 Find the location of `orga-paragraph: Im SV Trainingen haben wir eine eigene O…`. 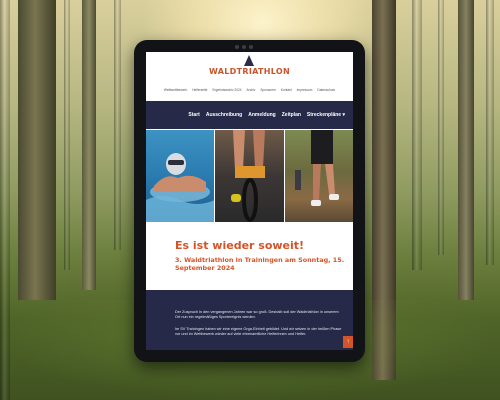

orga-paragraph: Im SV Trainingen haben wir eine eigene O… is located at coordinates (258, 332).